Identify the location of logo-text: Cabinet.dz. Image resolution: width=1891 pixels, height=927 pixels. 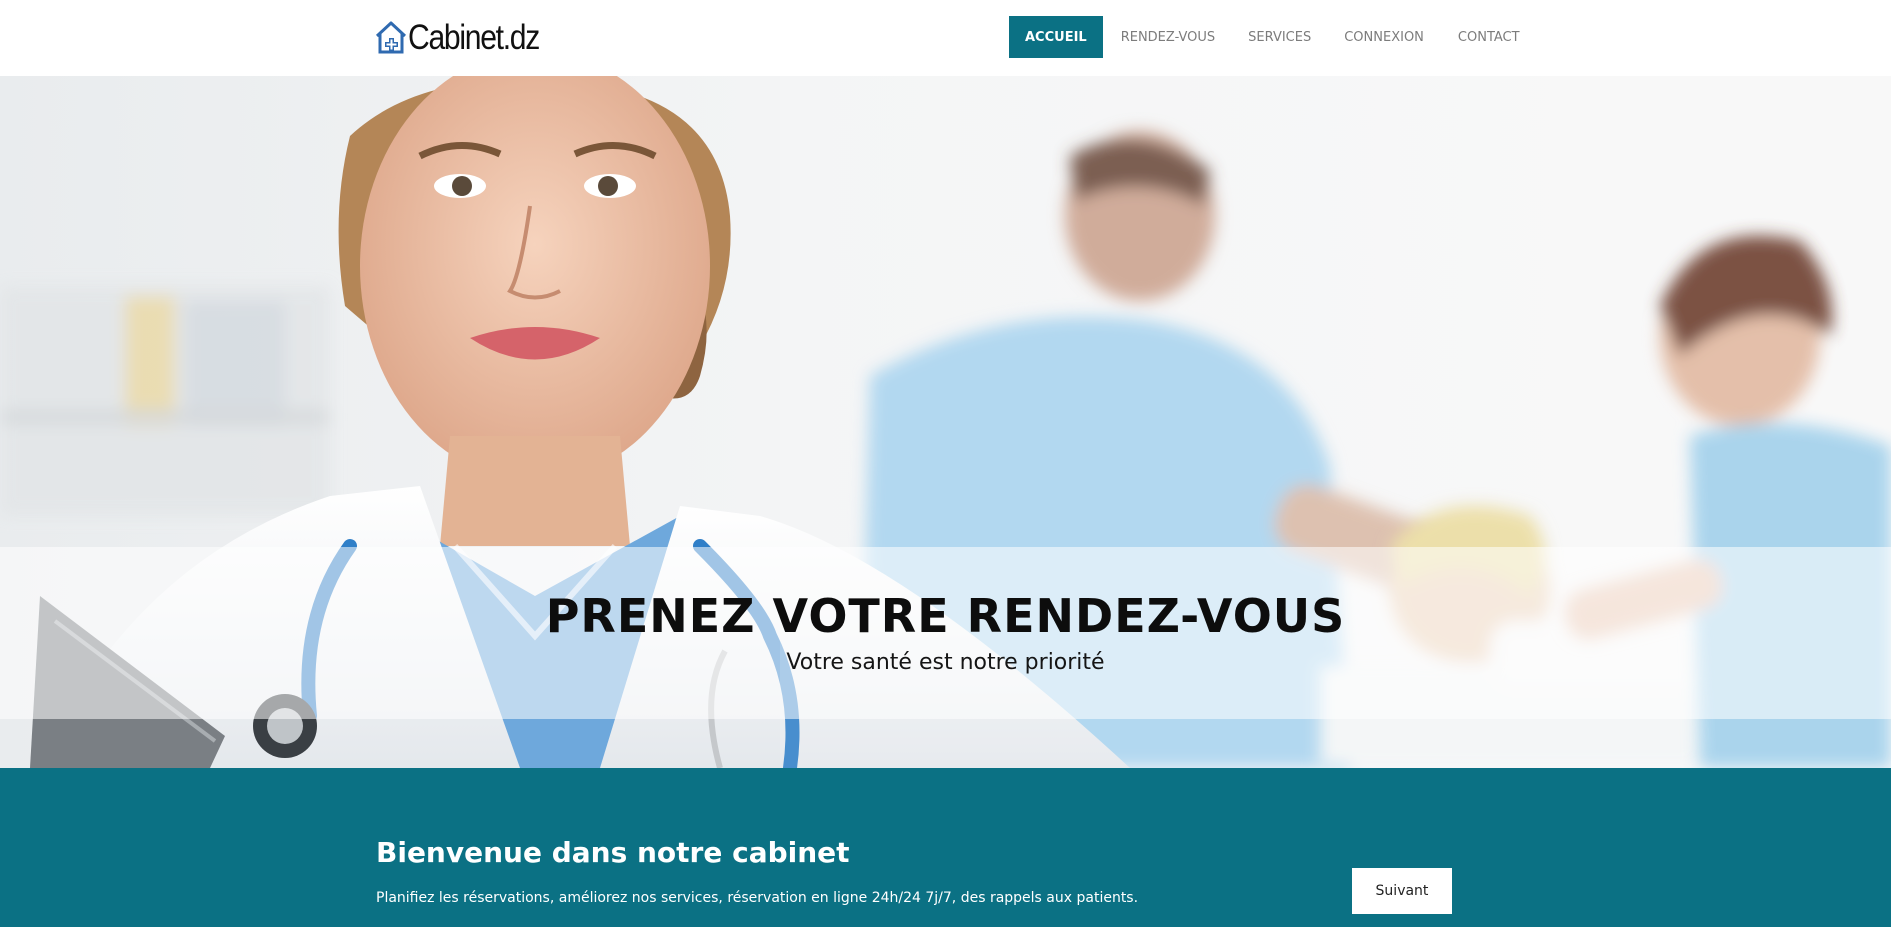
(474, 37).